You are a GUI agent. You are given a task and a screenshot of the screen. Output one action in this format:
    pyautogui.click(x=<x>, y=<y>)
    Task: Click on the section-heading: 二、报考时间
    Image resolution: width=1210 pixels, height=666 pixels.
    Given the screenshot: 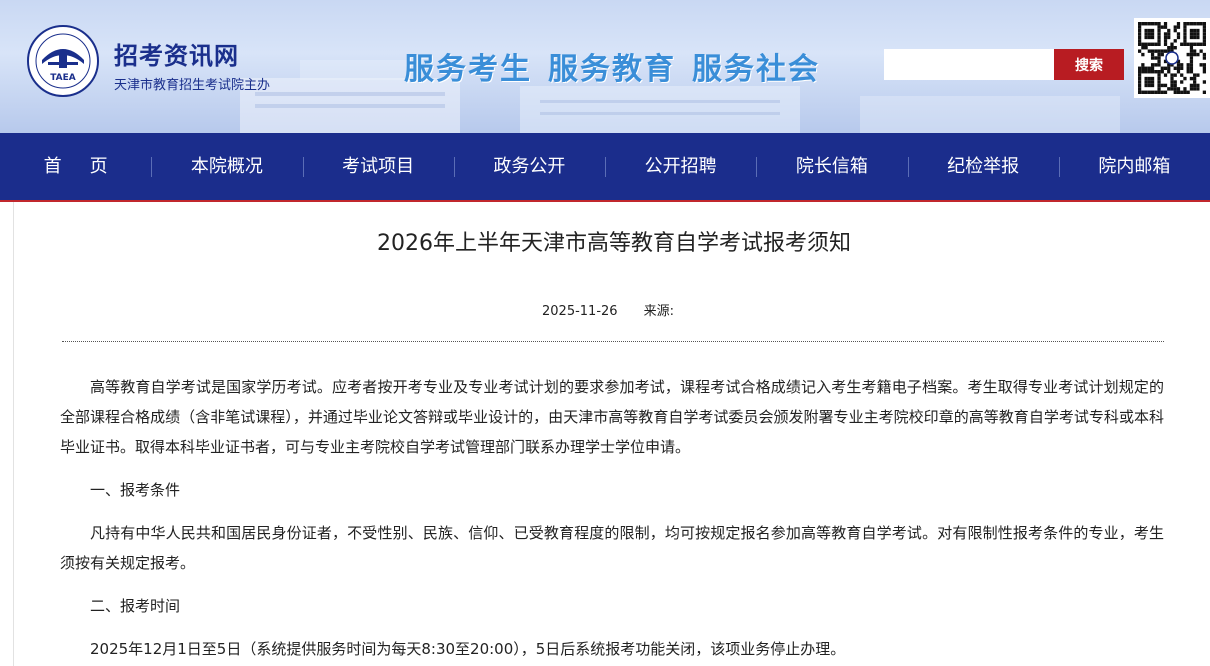 What is the action you would take?
    pyautogui.click(x=135, y=606)
    